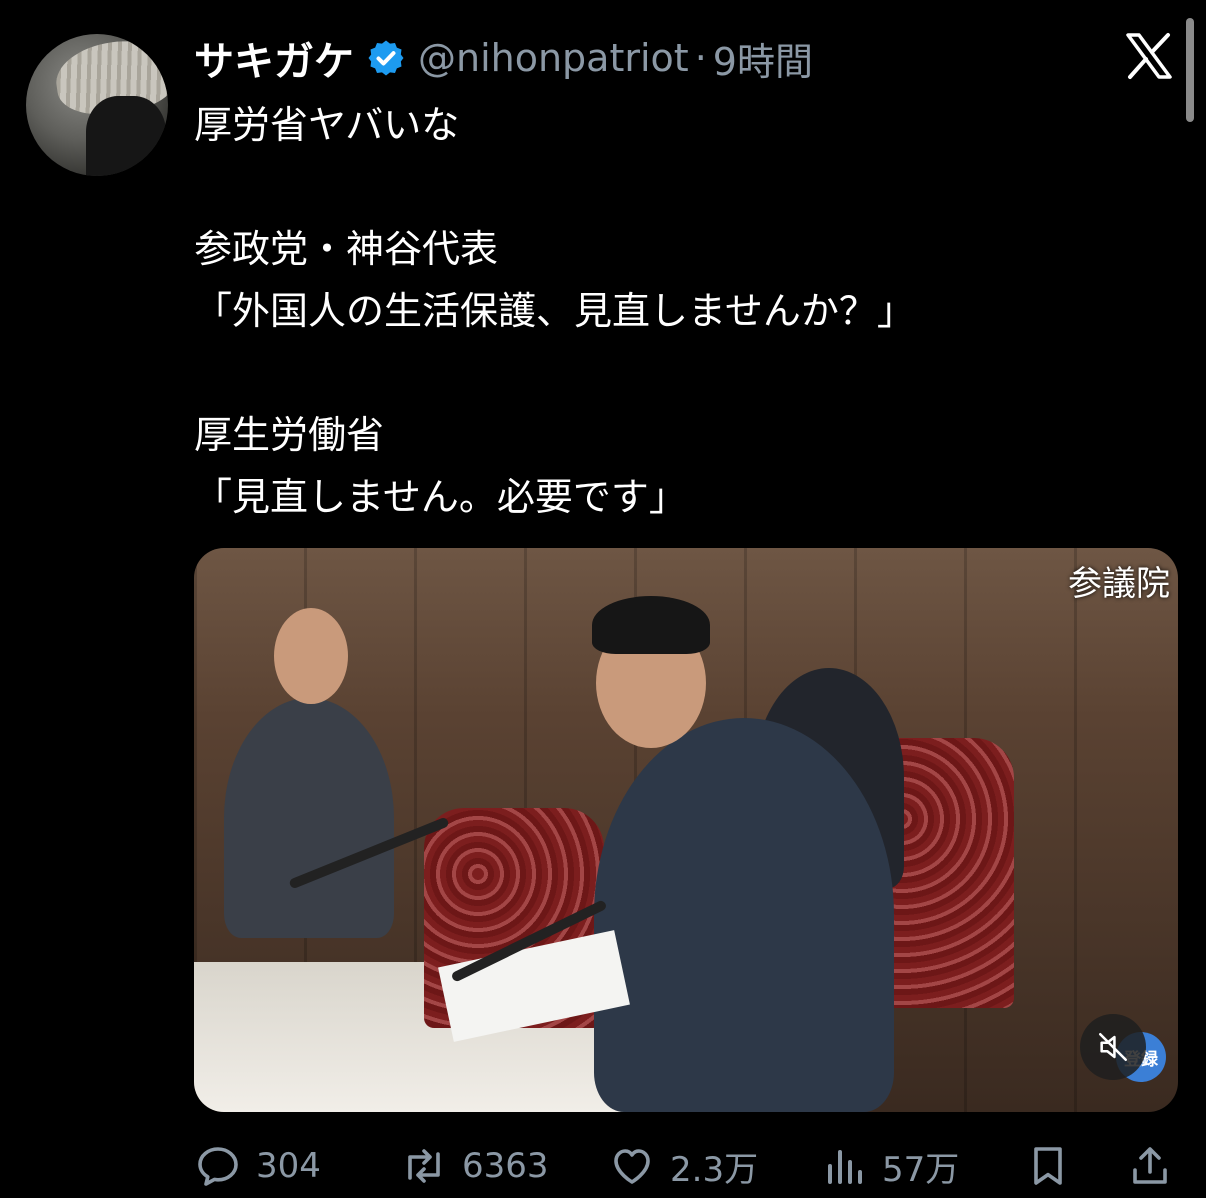 Image resolution: width=1206 pixels, height=1198 pixels. What do you see at coordinates (505, 1166) in the screenshot?
I see `repost-count: 6363` at bounding box center [505, 1166].